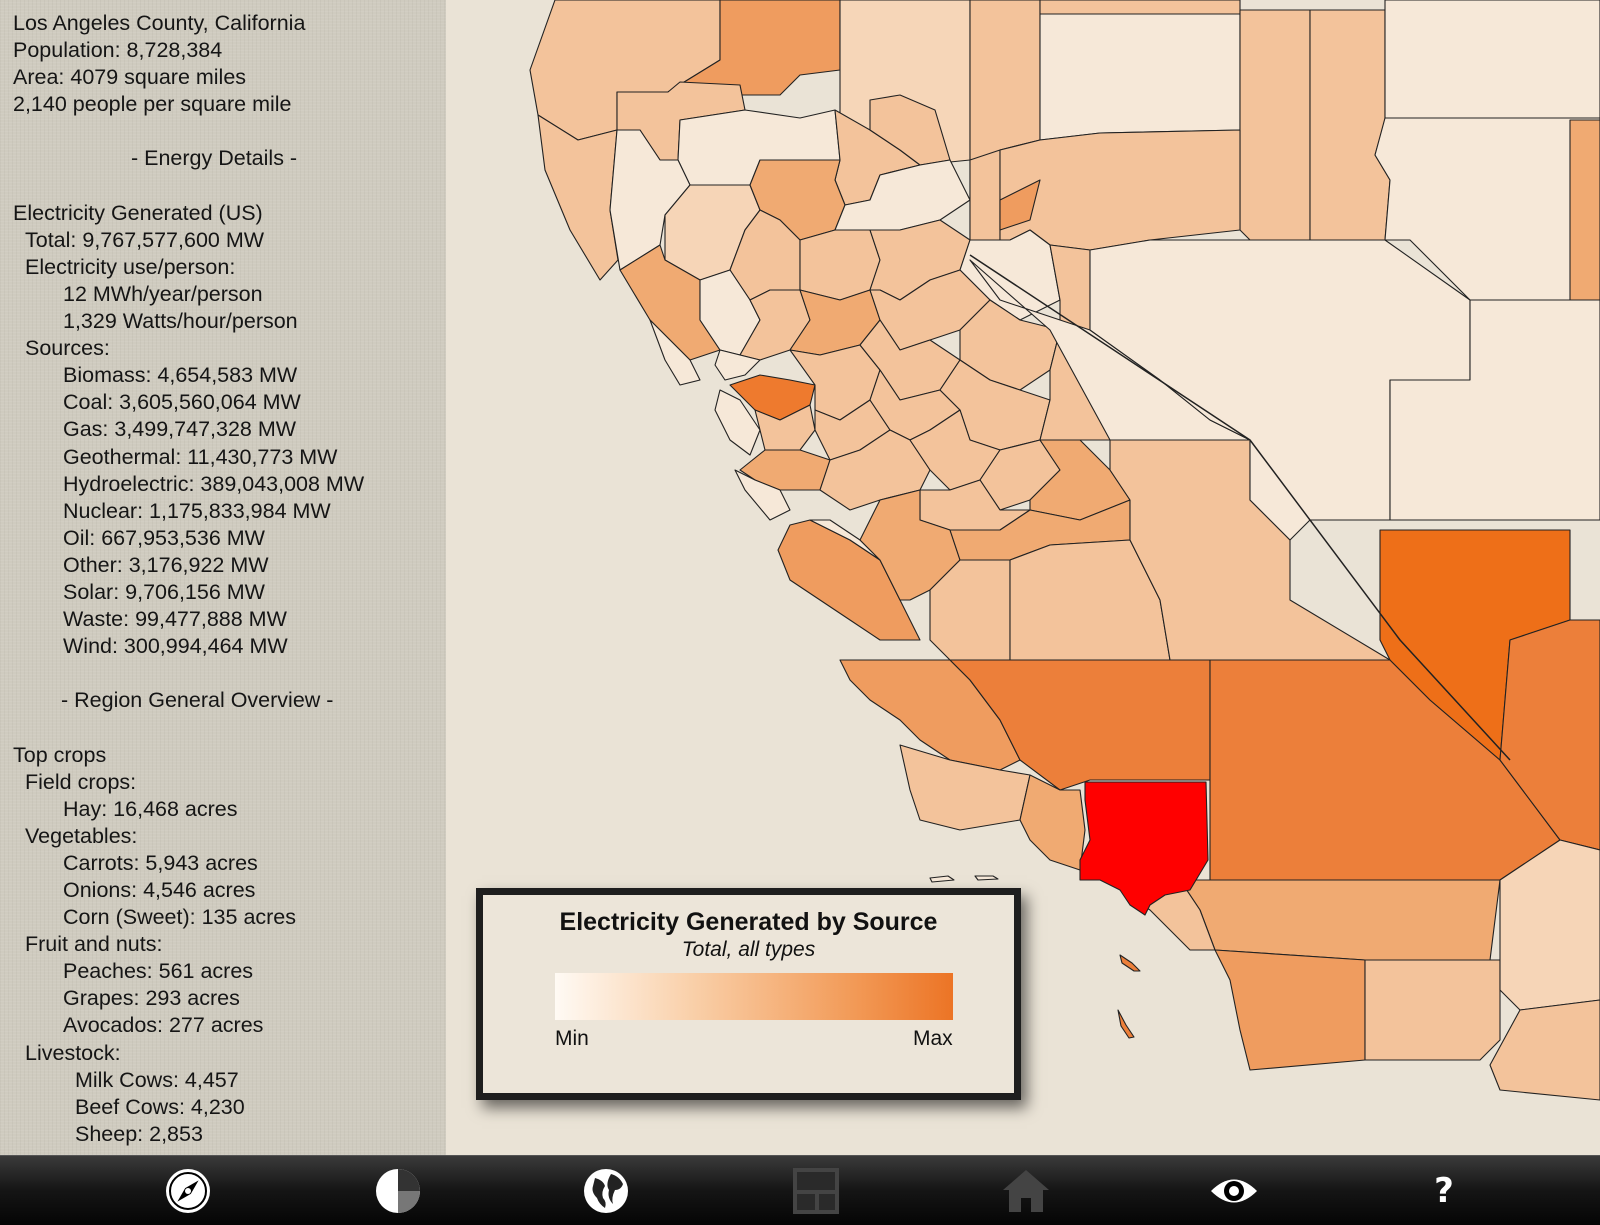 This screenshot has height=1225, width=1600. Describe the element at coordinates (180, 917) in the screenshot. I see `crop-item: Corn (Sweet): 135 acres` at that location.